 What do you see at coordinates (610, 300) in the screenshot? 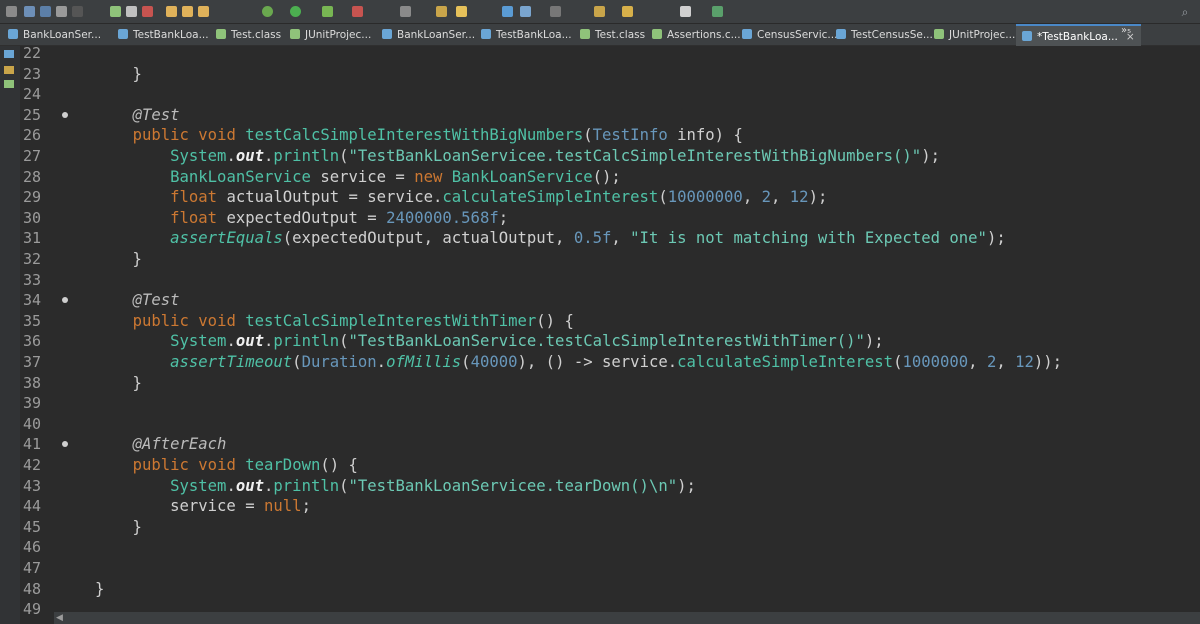
I see `code-line: 34 @Test` at bounding box center [610, 300].